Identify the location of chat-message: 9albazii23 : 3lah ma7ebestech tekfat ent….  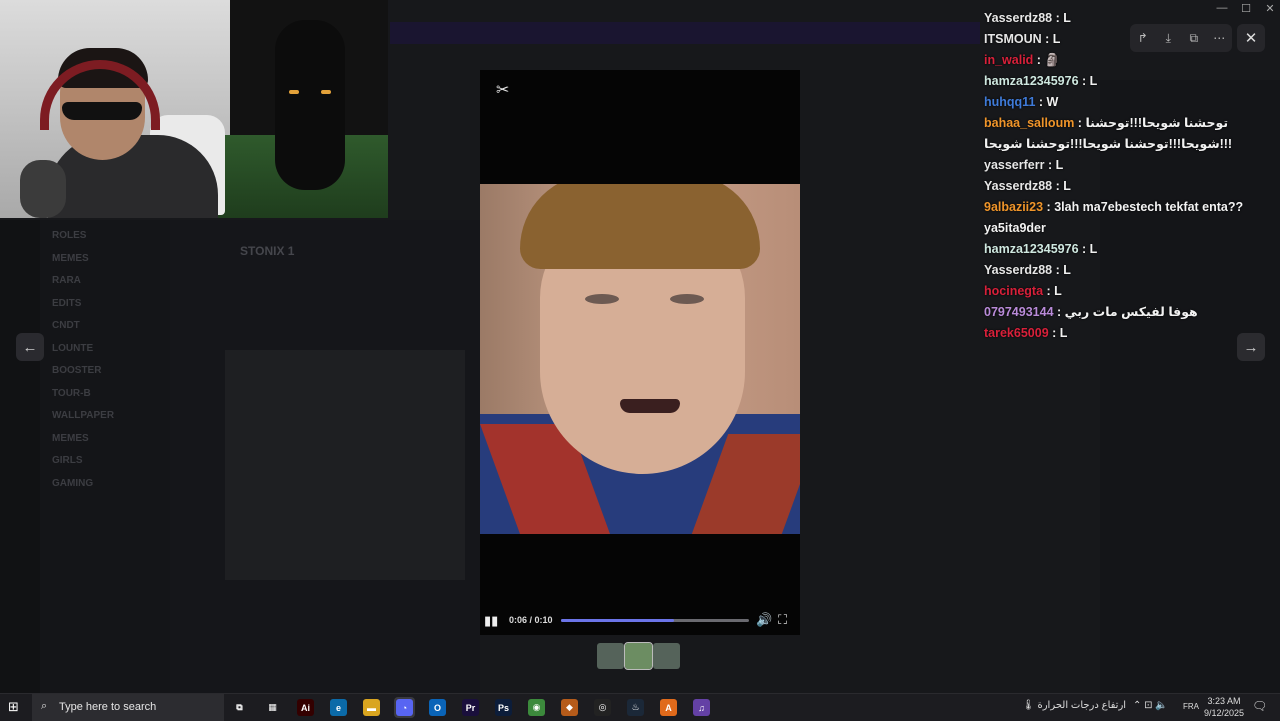
(1129, 218).